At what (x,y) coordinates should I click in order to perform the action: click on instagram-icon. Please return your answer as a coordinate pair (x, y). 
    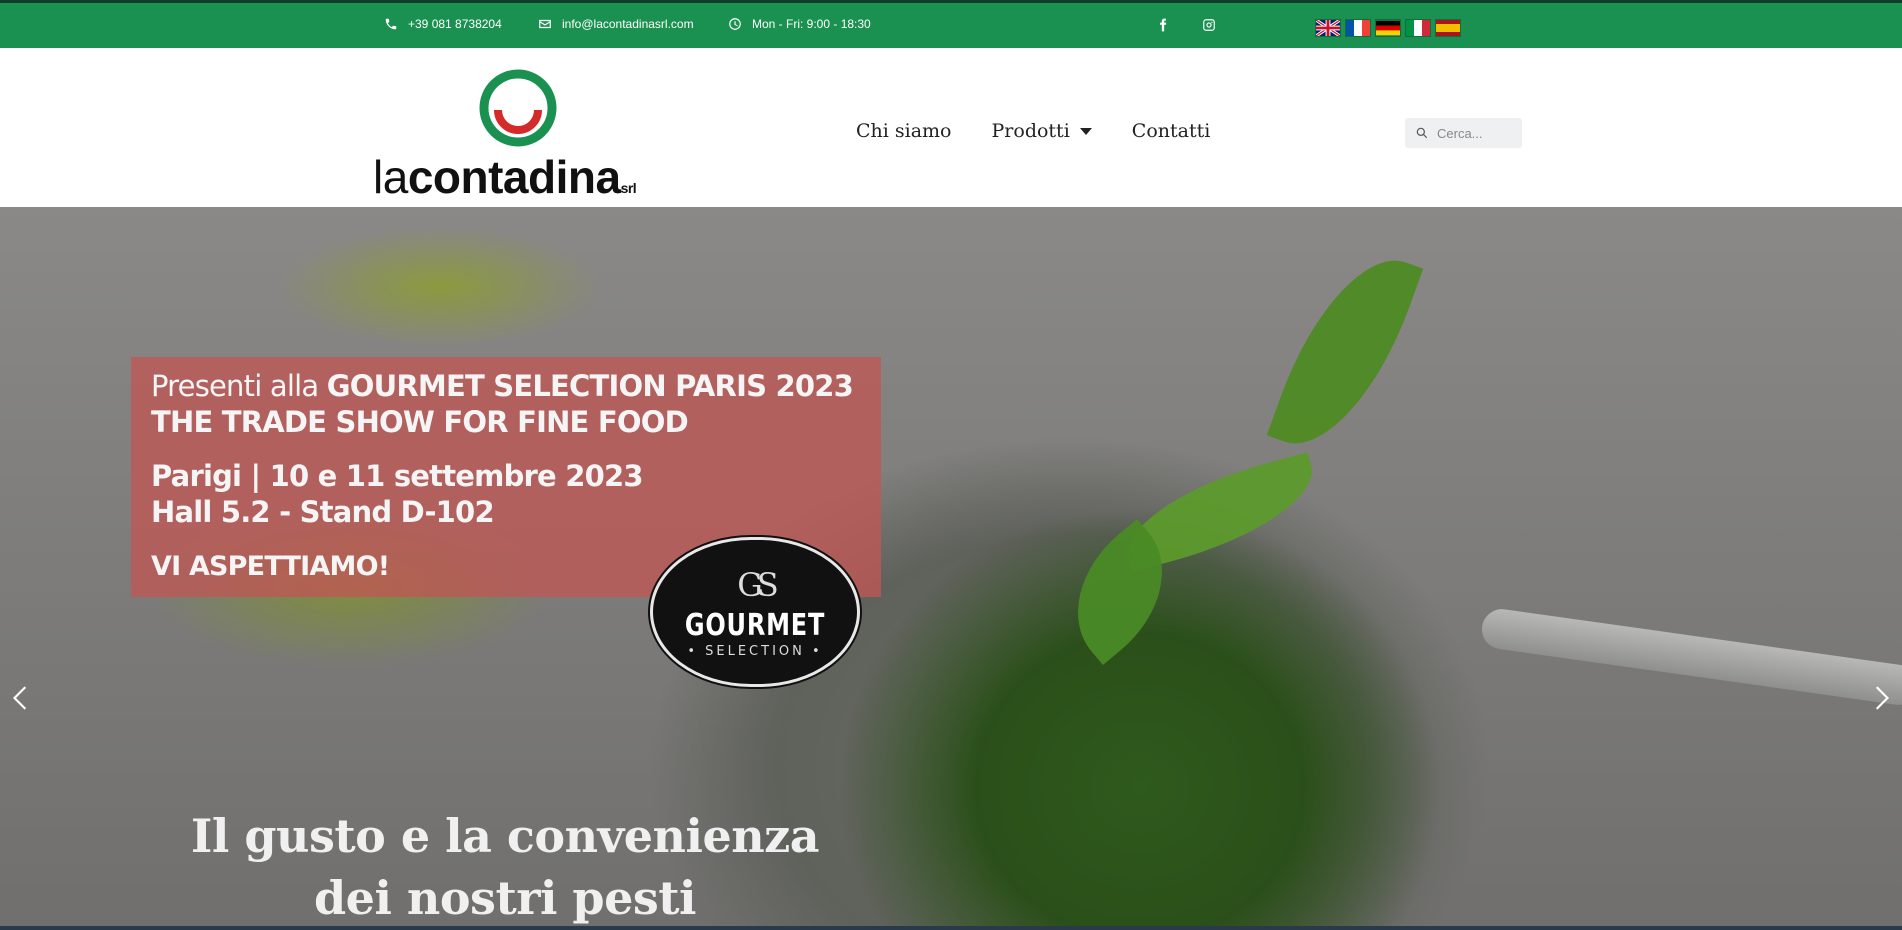
    Looking at the image, I should click on (1209, 25).